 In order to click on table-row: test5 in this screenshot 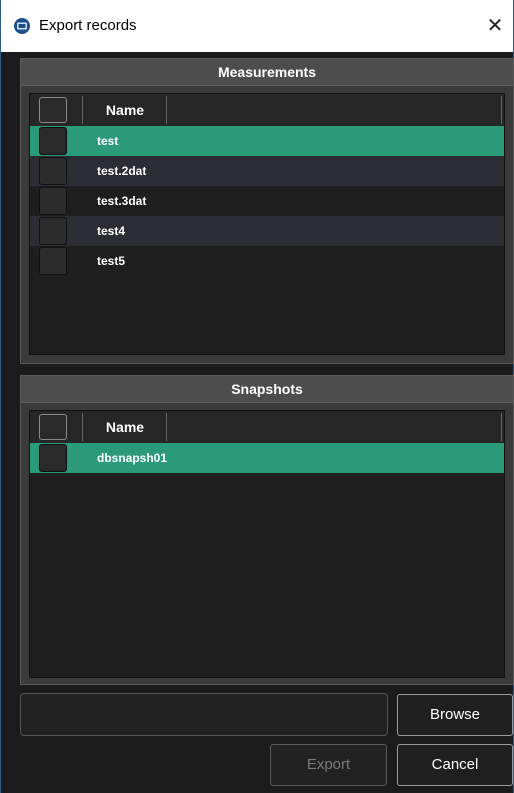, I will do `click(267, 261)`.